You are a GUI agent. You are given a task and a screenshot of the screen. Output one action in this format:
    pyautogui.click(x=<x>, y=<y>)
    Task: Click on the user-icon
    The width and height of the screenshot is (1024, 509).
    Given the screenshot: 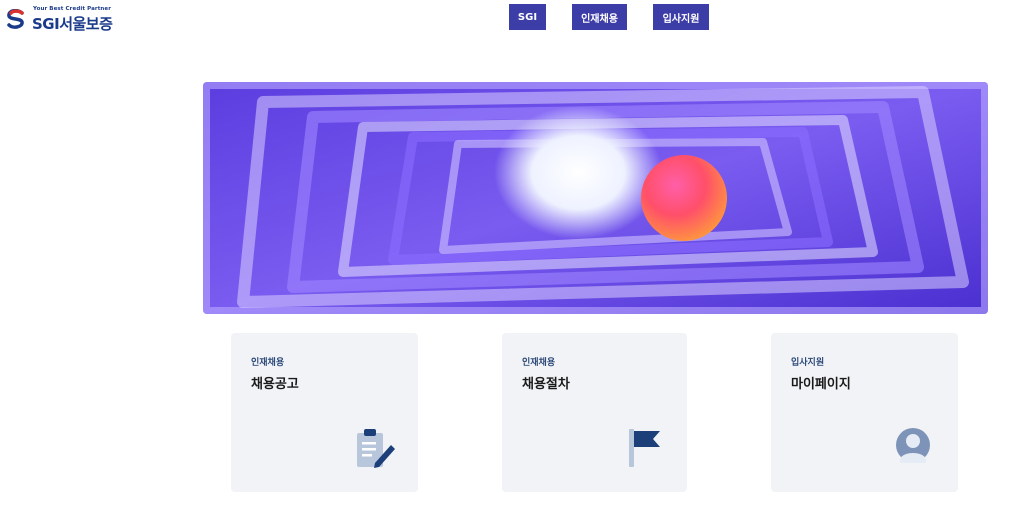 What is the action you would take?
    pyautogui.click(x=913, y=445)
    